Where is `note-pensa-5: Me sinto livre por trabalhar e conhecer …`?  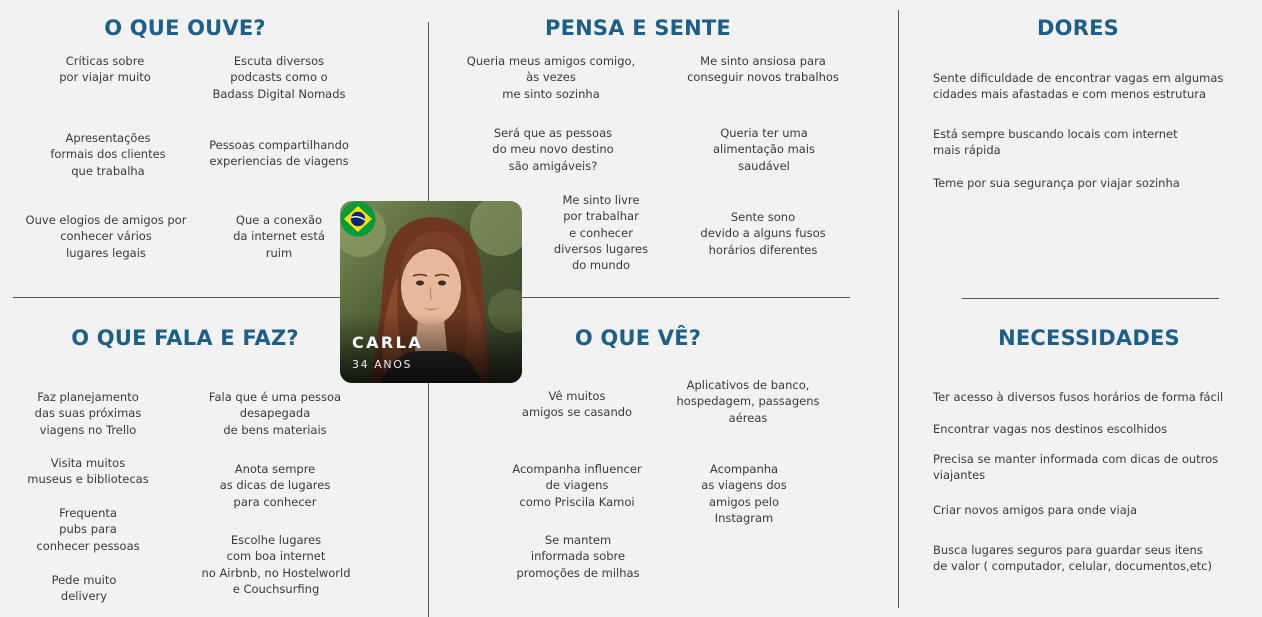 note-pensa-5: Me sinto livre por trabalhar e conhecer … is located at coordinates (601, 233).